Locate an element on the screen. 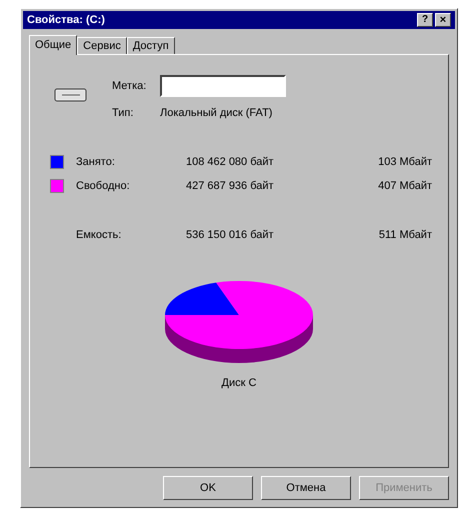 Image resolution: width=472 pixels, height=518 pixels. tab: Общие is located at coordinates (53, 45).